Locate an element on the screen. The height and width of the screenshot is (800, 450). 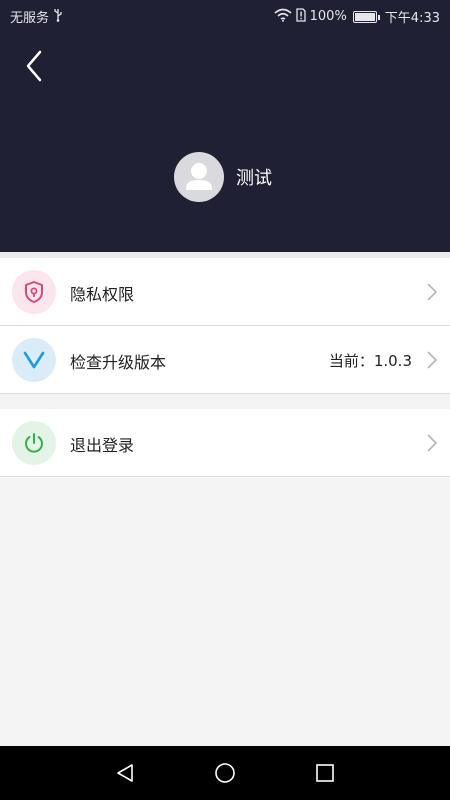
triangle-back-icon is located at coordinates (125, 773).